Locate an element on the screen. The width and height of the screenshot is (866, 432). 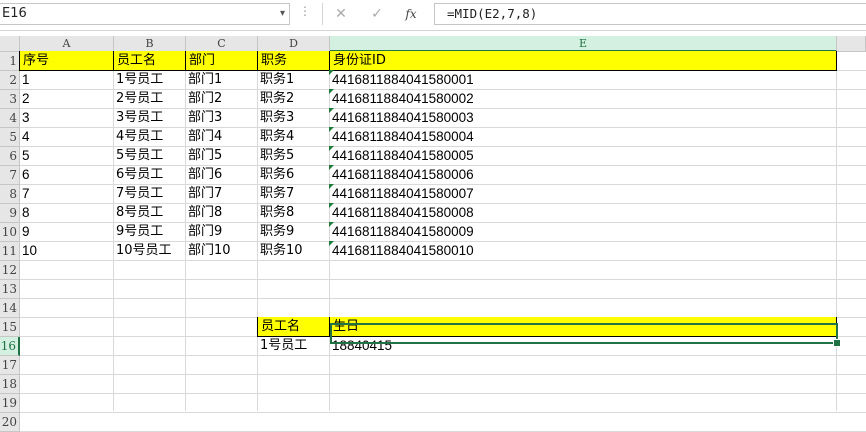
cell-b4: 3号员工 is located at coordinates (149, 118).